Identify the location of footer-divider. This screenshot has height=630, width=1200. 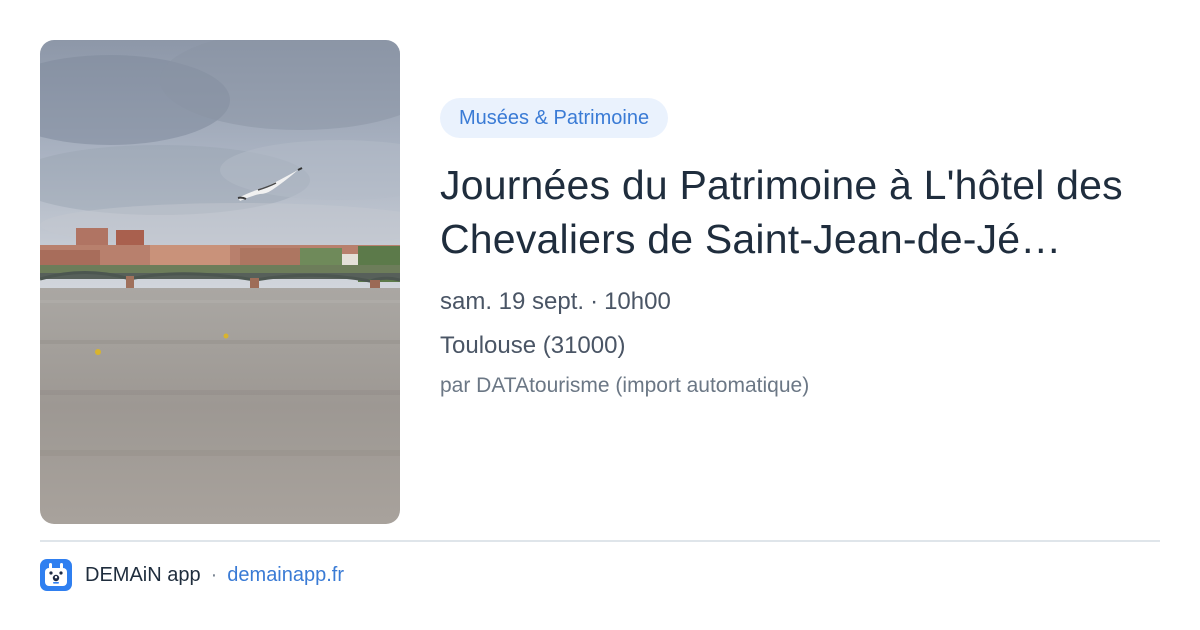
(600, 541).